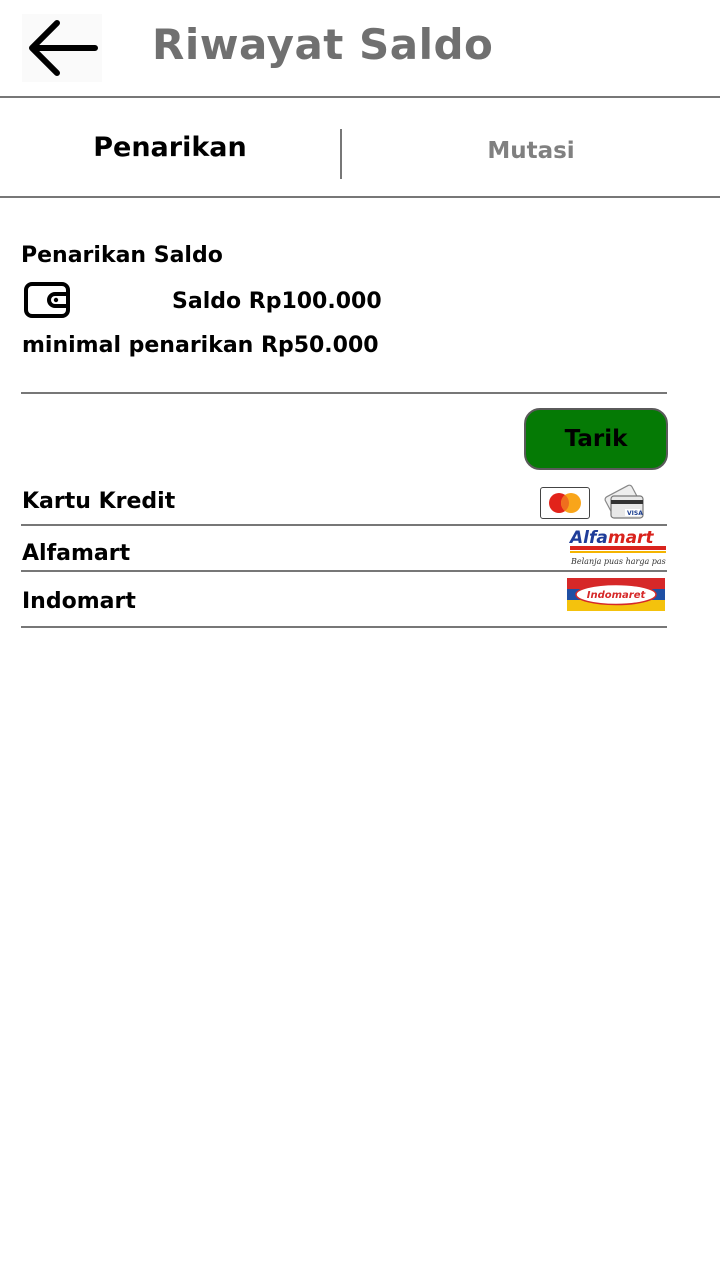 Image resolution: width=720 pixels, height=1280 pixels. Describe the element at coordinates (98, 501) in the screenshot. I see `method-credit-card: Kartu Kredit` at that location.